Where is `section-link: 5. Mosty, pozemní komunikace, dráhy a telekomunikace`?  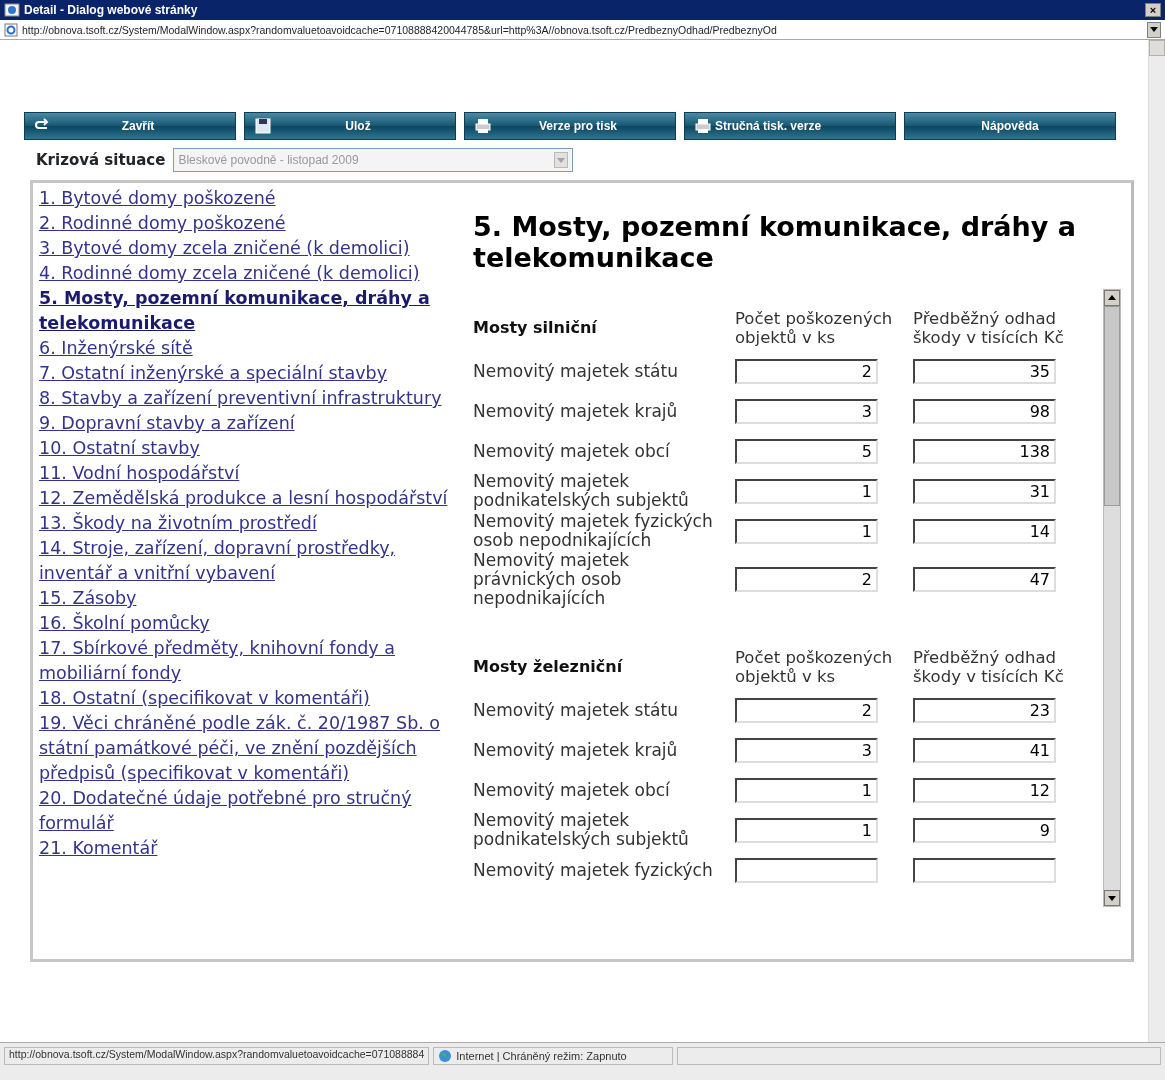 section-link: 5. Mosty, pozemní komunikace, dráhy a telekomunikace is located at coordinates (256, 311).